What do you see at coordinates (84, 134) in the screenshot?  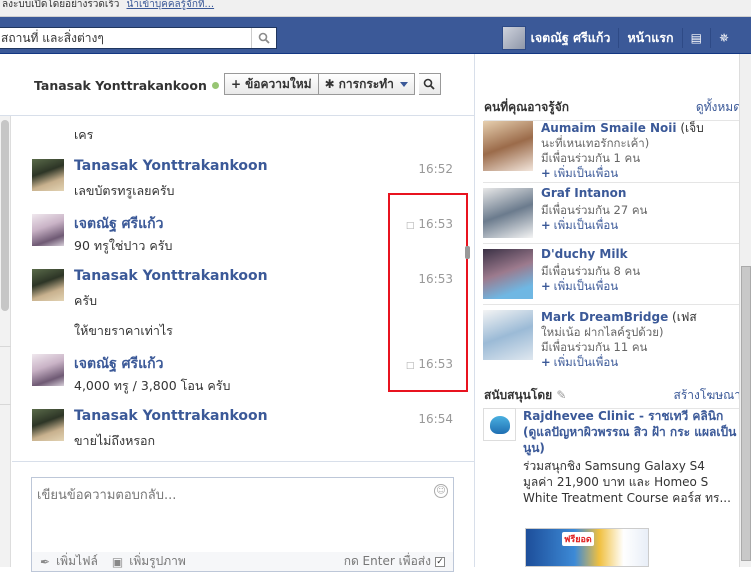 I see `message-text: เคร` at bounding box center [84, 134].